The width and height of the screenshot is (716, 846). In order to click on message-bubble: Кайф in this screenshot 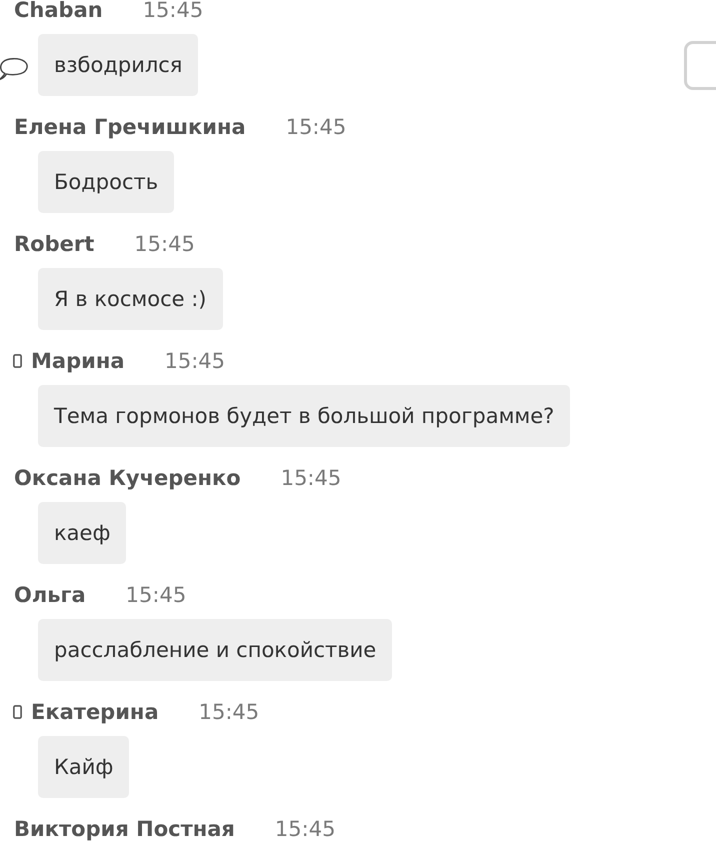, I will do `click(84, 767)`.